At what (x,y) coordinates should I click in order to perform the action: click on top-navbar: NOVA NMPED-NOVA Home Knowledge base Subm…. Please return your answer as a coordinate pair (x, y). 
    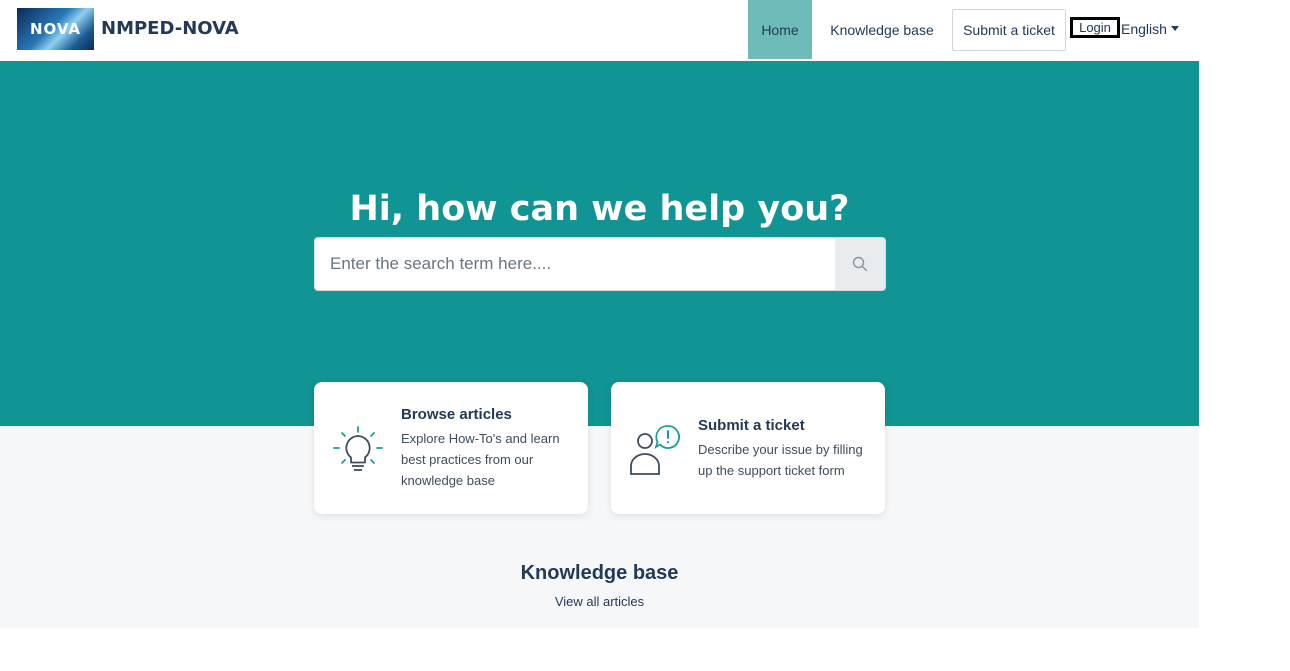
    Looking at the image, I should click on (599, 30).